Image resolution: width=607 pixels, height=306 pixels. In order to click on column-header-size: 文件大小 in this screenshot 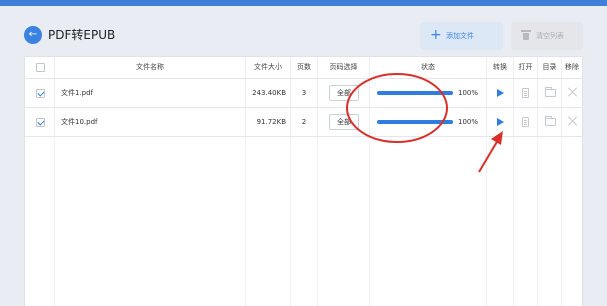, I will do `click(268, 67)`.